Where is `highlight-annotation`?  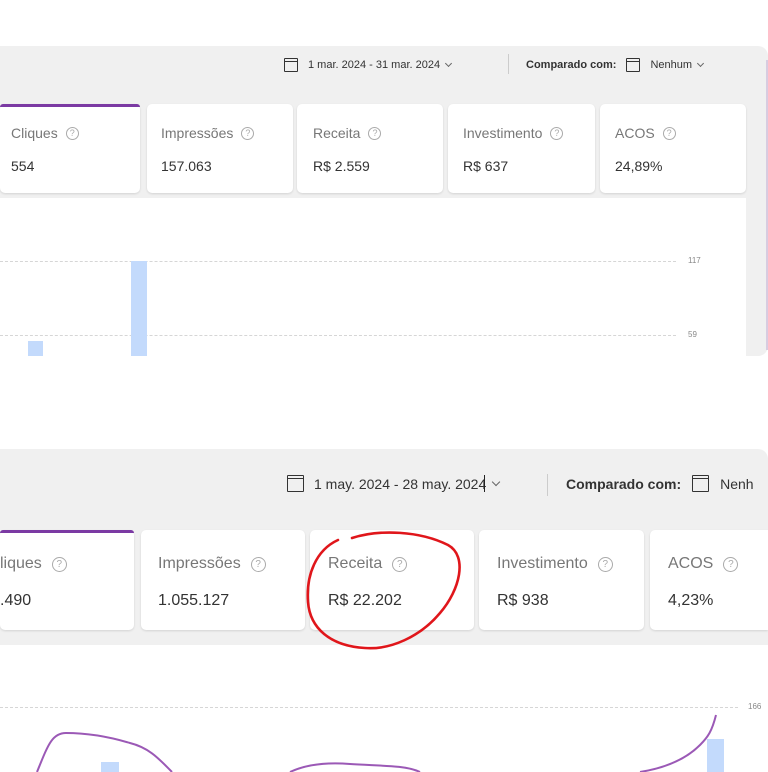 highlight-annotation is located at coordinates (383, 590).